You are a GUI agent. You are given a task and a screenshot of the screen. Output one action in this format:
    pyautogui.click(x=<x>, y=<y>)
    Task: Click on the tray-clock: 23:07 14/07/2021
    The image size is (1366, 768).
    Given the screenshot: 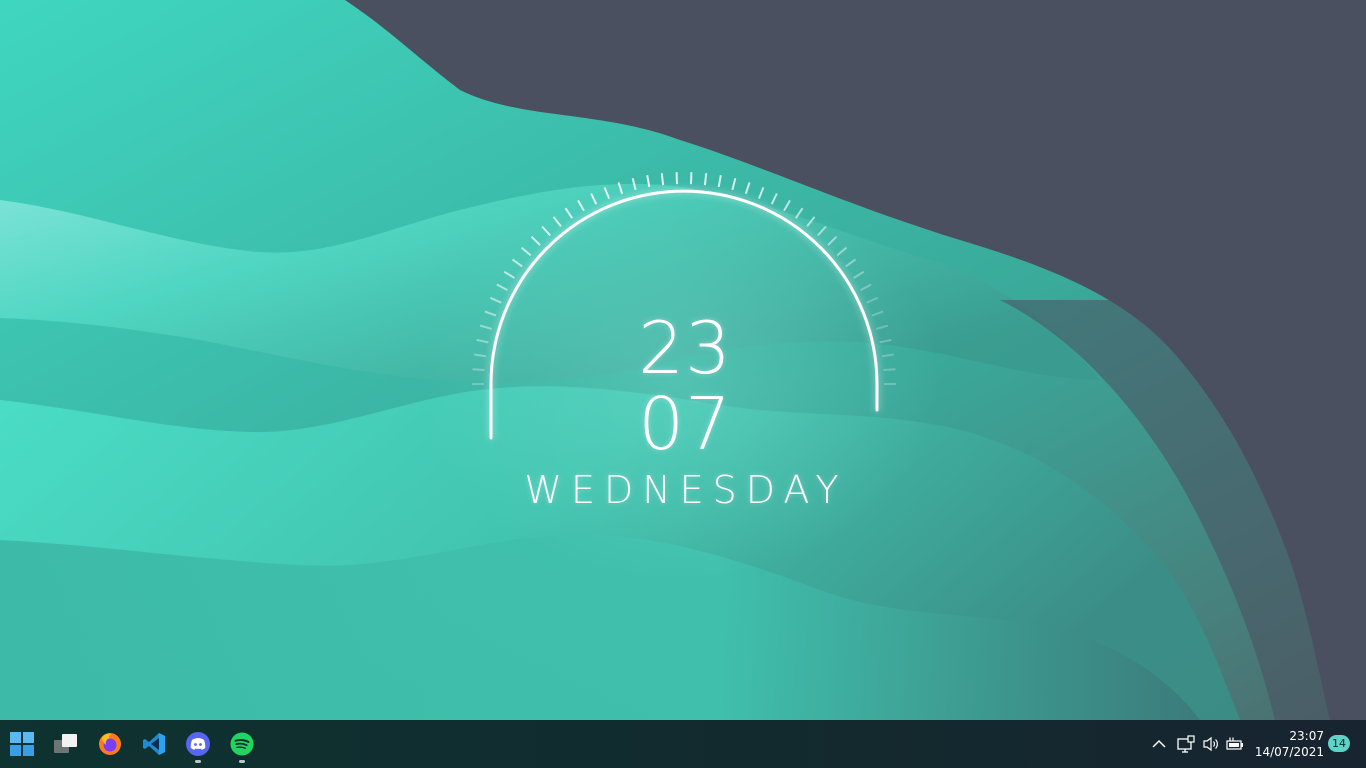 What is the action you would take?
    pyautogui.click(x=1287, y=744)
    